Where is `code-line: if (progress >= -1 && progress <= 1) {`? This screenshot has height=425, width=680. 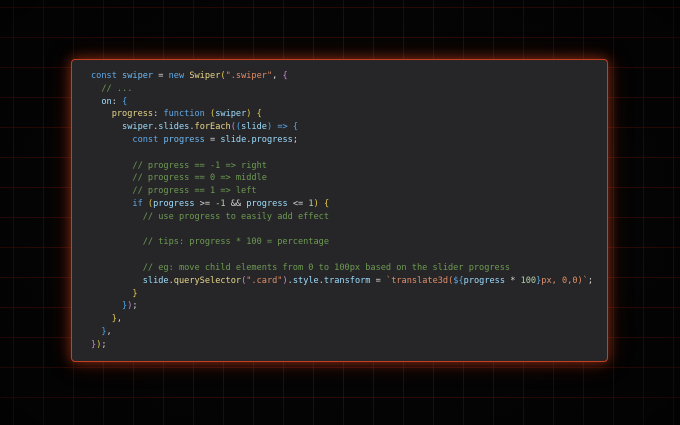
code-line: if (progress >= -1 && progress <= 1) { is located at coordinates (342, 204).